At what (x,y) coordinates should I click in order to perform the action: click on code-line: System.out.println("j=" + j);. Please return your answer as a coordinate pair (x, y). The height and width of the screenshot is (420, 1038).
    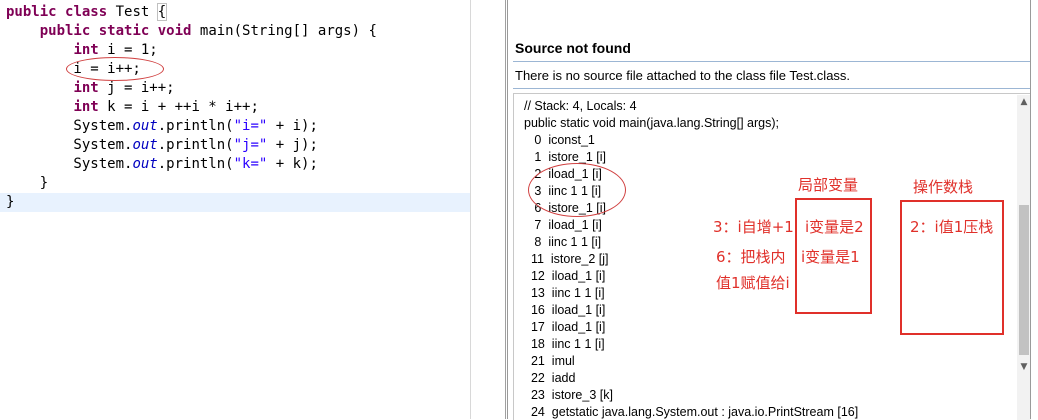
    Looking at the image, I should click on (162, 145).